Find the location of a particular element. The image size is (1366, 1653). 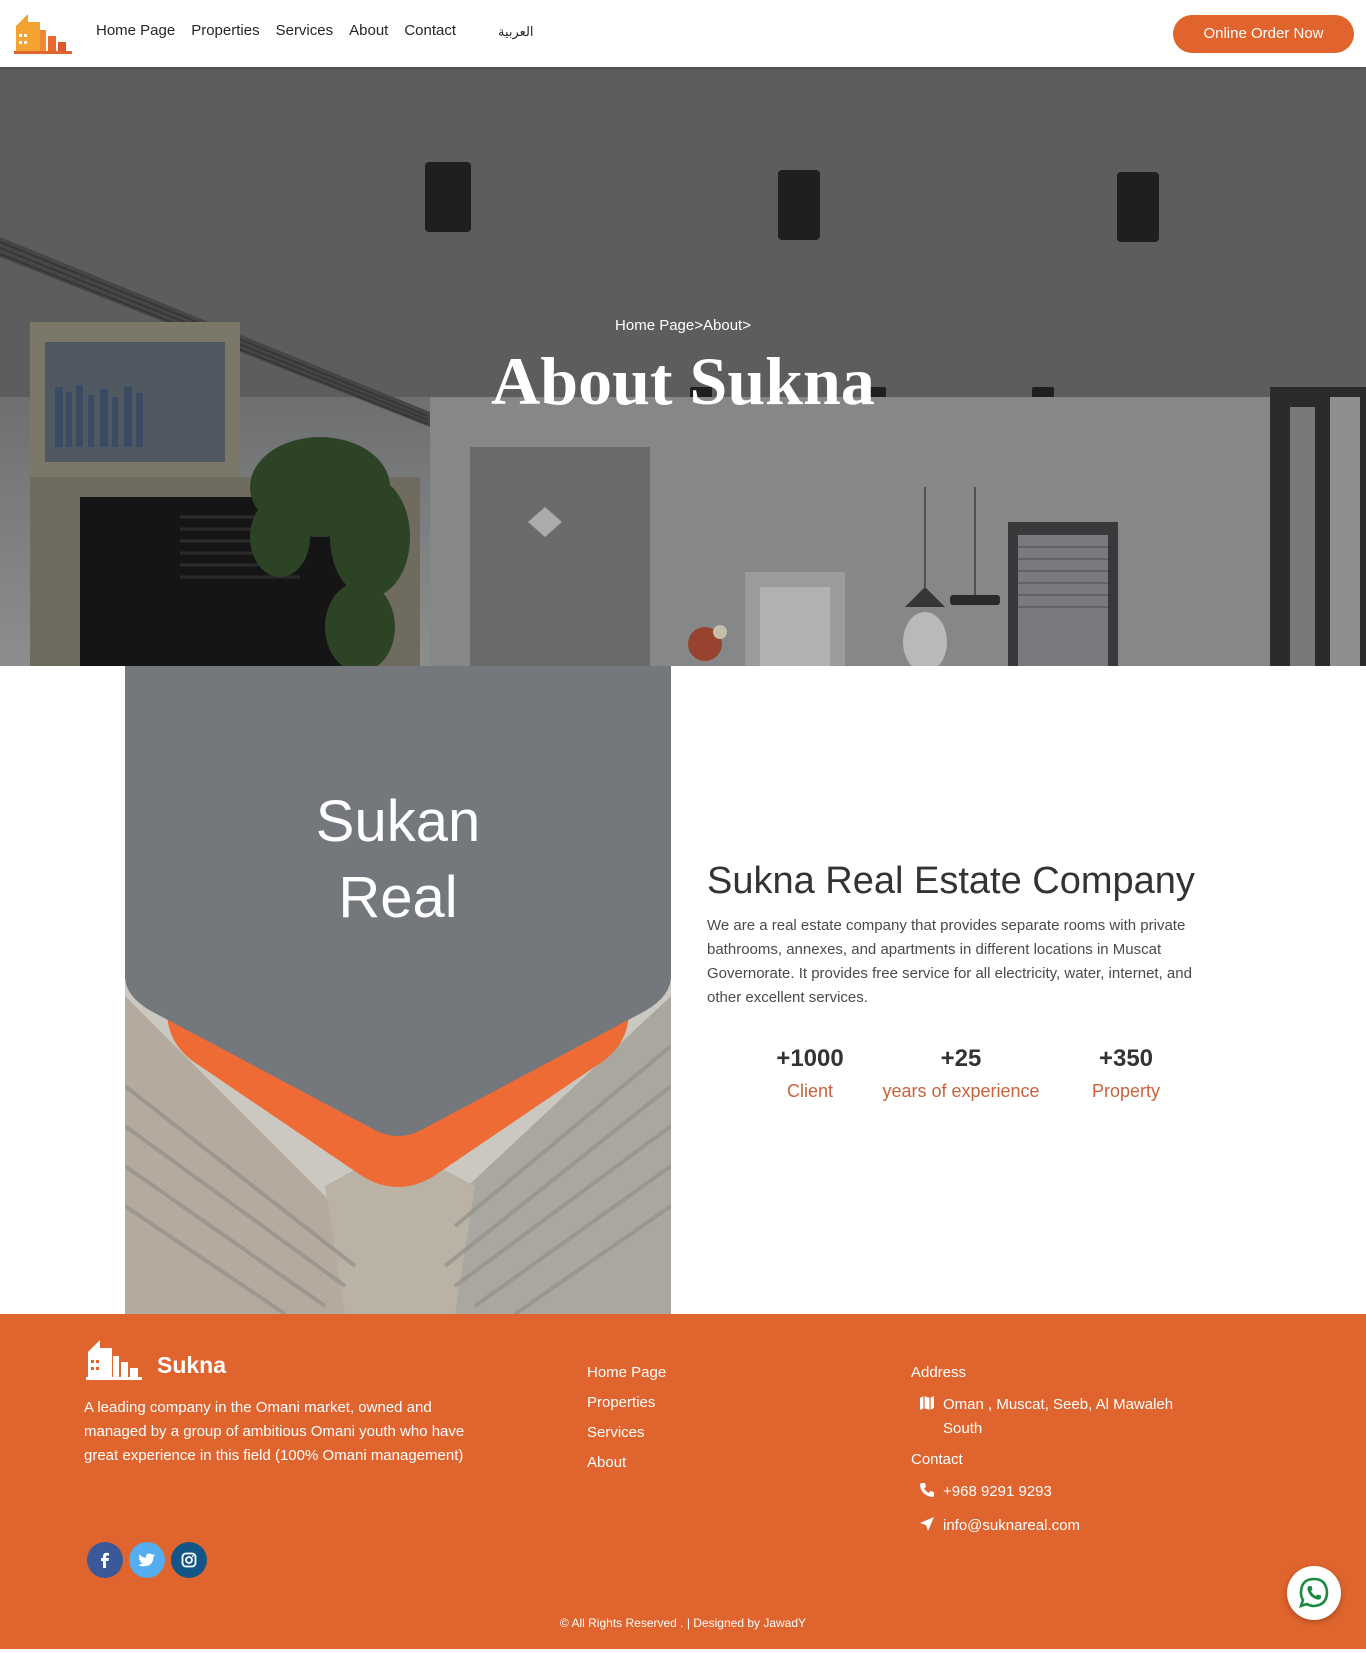

twitter-icon is located at coordinates (147, 1560).